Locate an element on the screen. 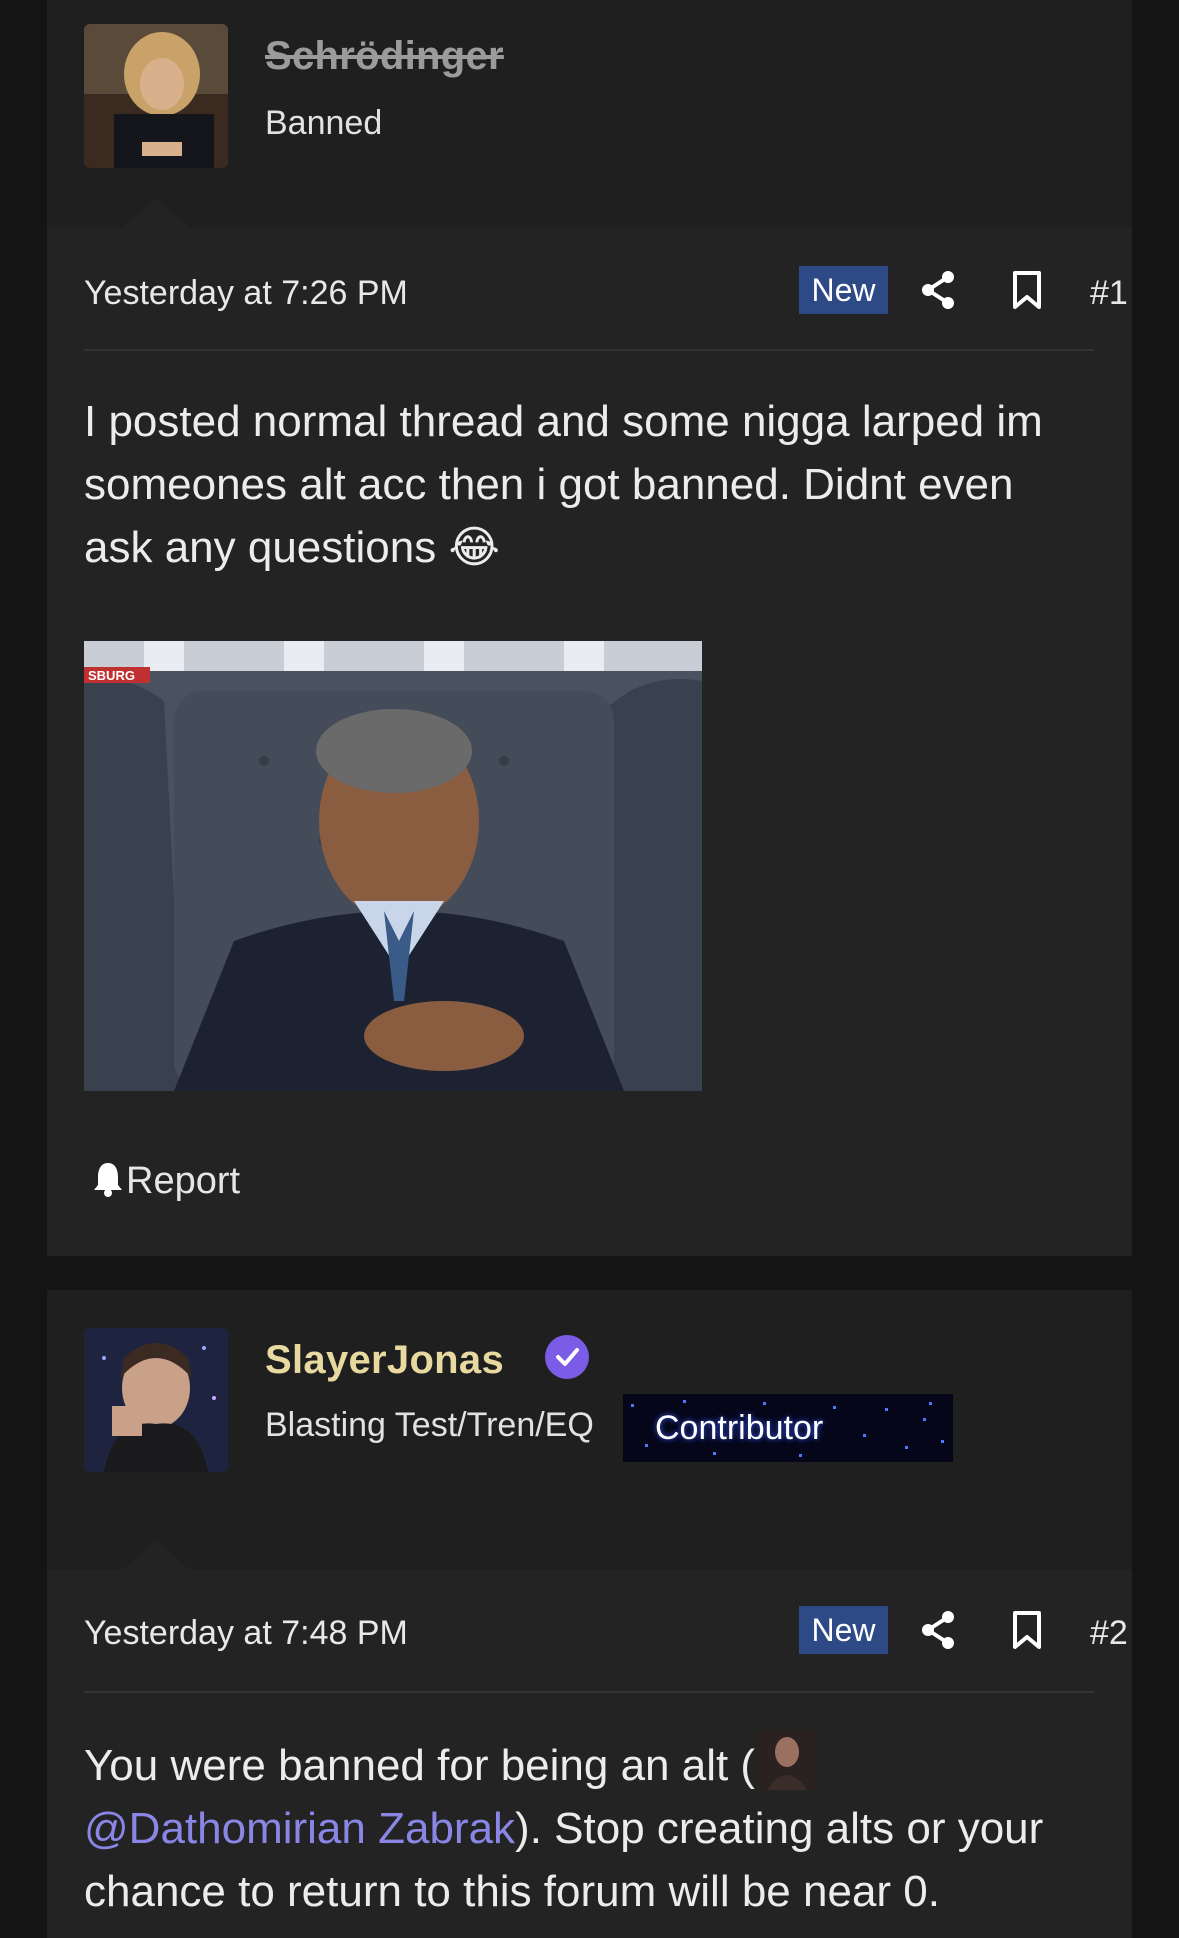  post-1-user-header: Schrödinger Banned is located at coordinates (589, 114).